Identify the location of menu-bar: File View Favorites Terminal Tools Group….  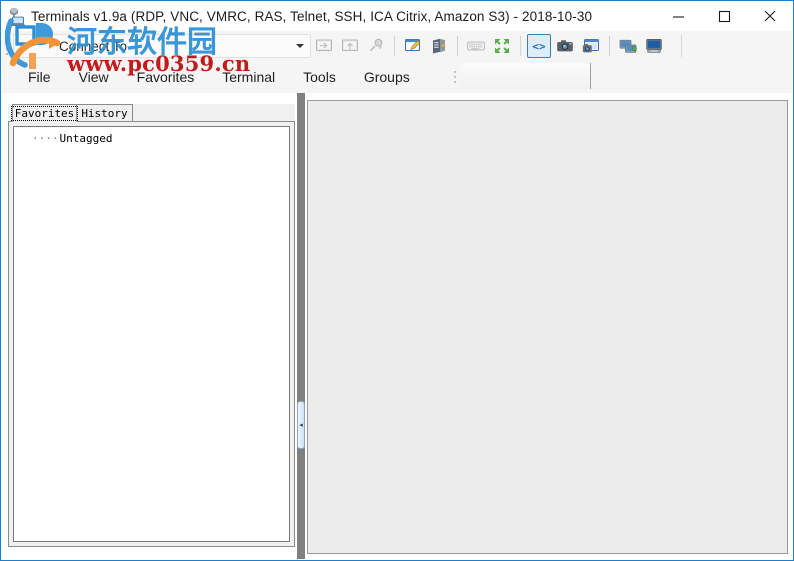
(213, 77).